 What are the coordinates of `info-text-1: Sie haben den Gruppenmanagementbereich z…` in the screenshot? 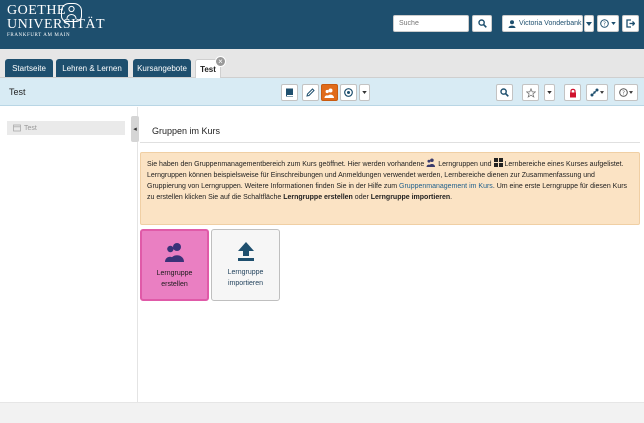 It's located at (286, 164).